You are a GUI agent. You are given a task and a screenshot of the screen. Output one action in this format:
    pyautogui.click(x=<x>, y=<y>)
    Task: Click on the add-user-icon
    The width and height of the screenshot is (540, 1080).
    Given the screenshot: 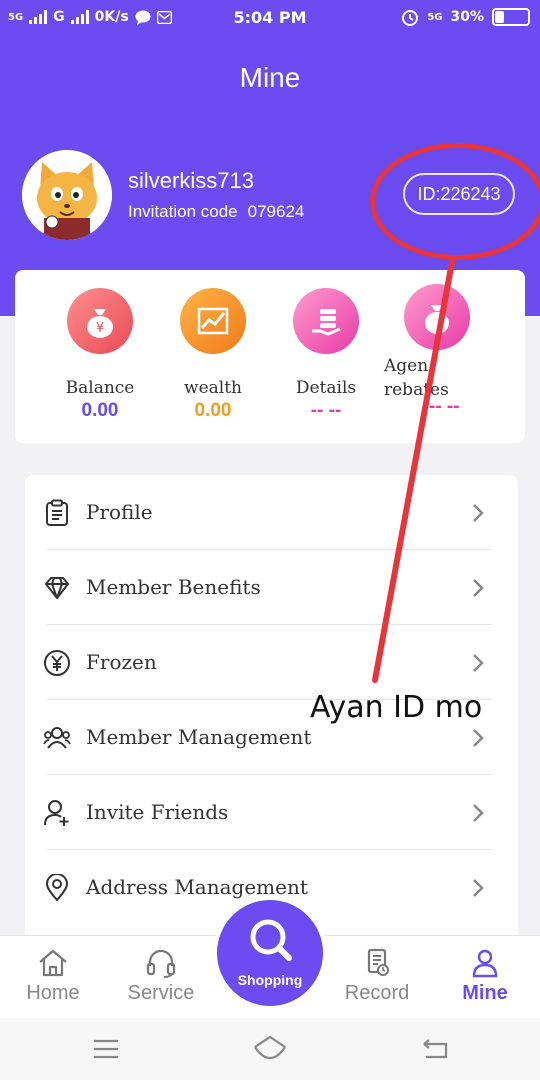 What is the action you would take?
    pyautogui.click(x=56, y=813)
    